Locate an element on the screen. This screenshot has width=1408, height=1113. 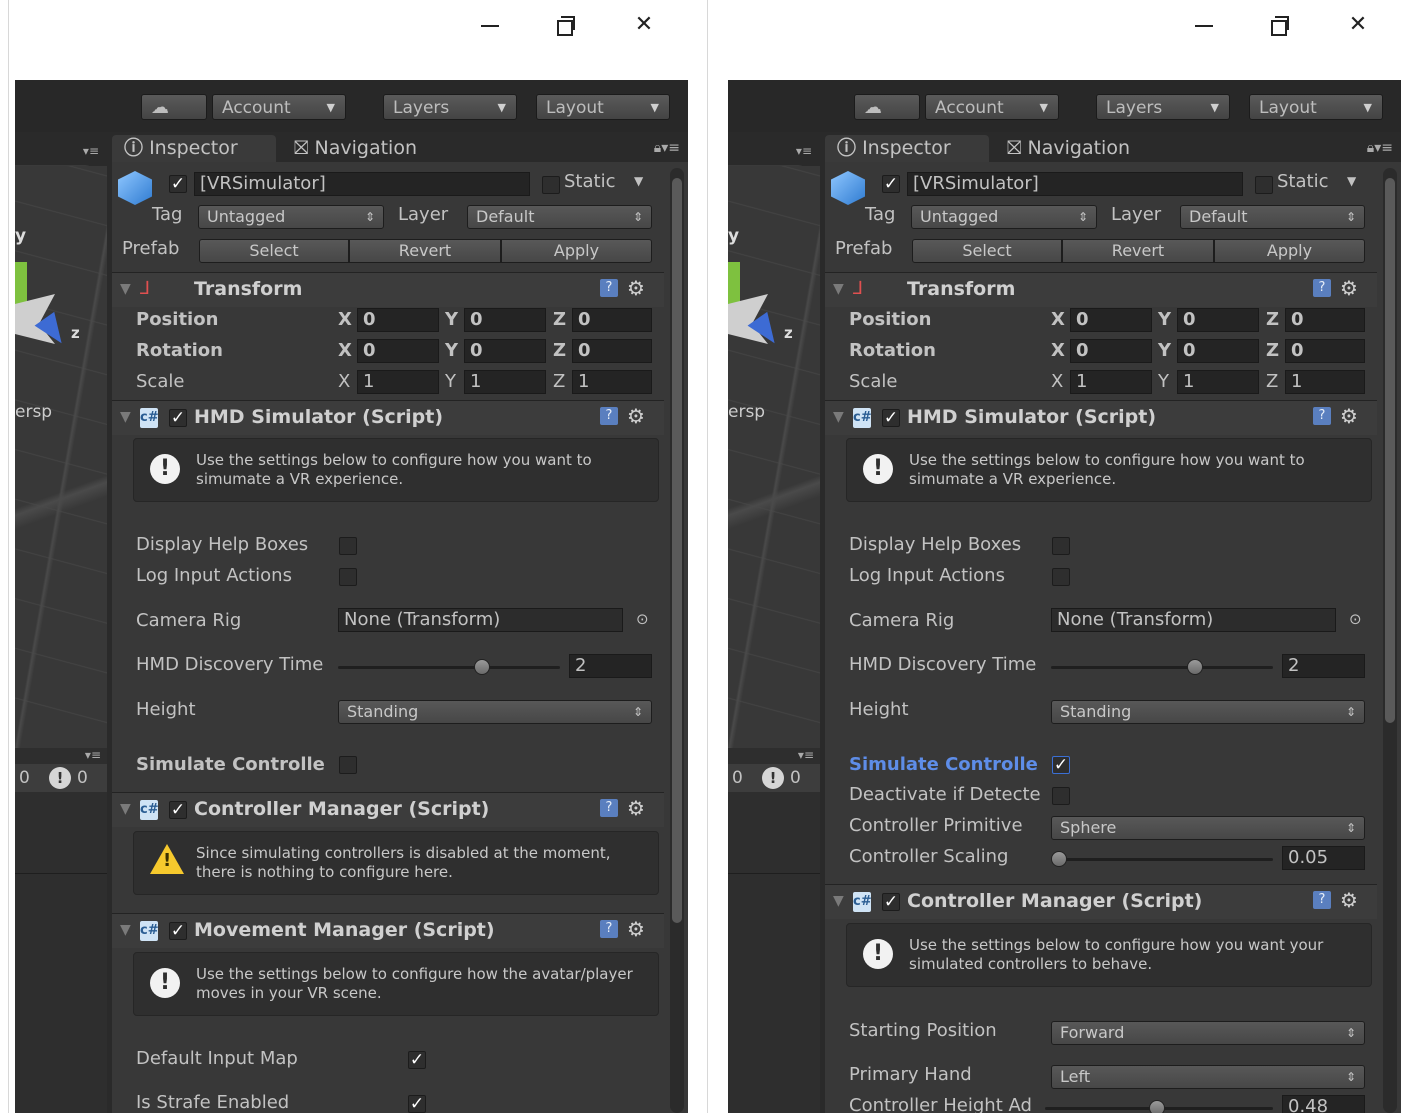
scene-view: y z ersp is located at coordinates (61, 506).